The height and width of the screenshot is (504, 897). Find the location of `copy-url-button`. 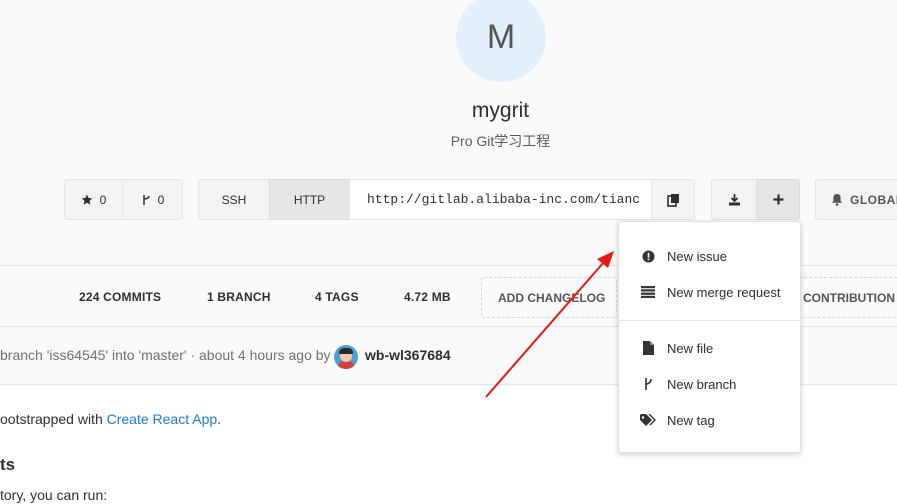

copy-url-button is located at coordinates (673, 199).